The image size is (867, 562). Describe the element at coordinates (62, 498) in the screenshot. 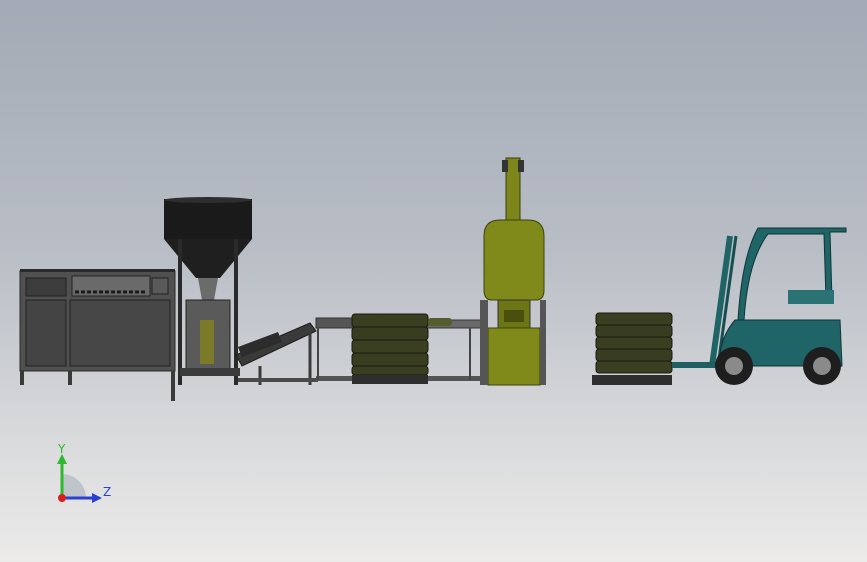

I see `x-axis-dot` at that location.